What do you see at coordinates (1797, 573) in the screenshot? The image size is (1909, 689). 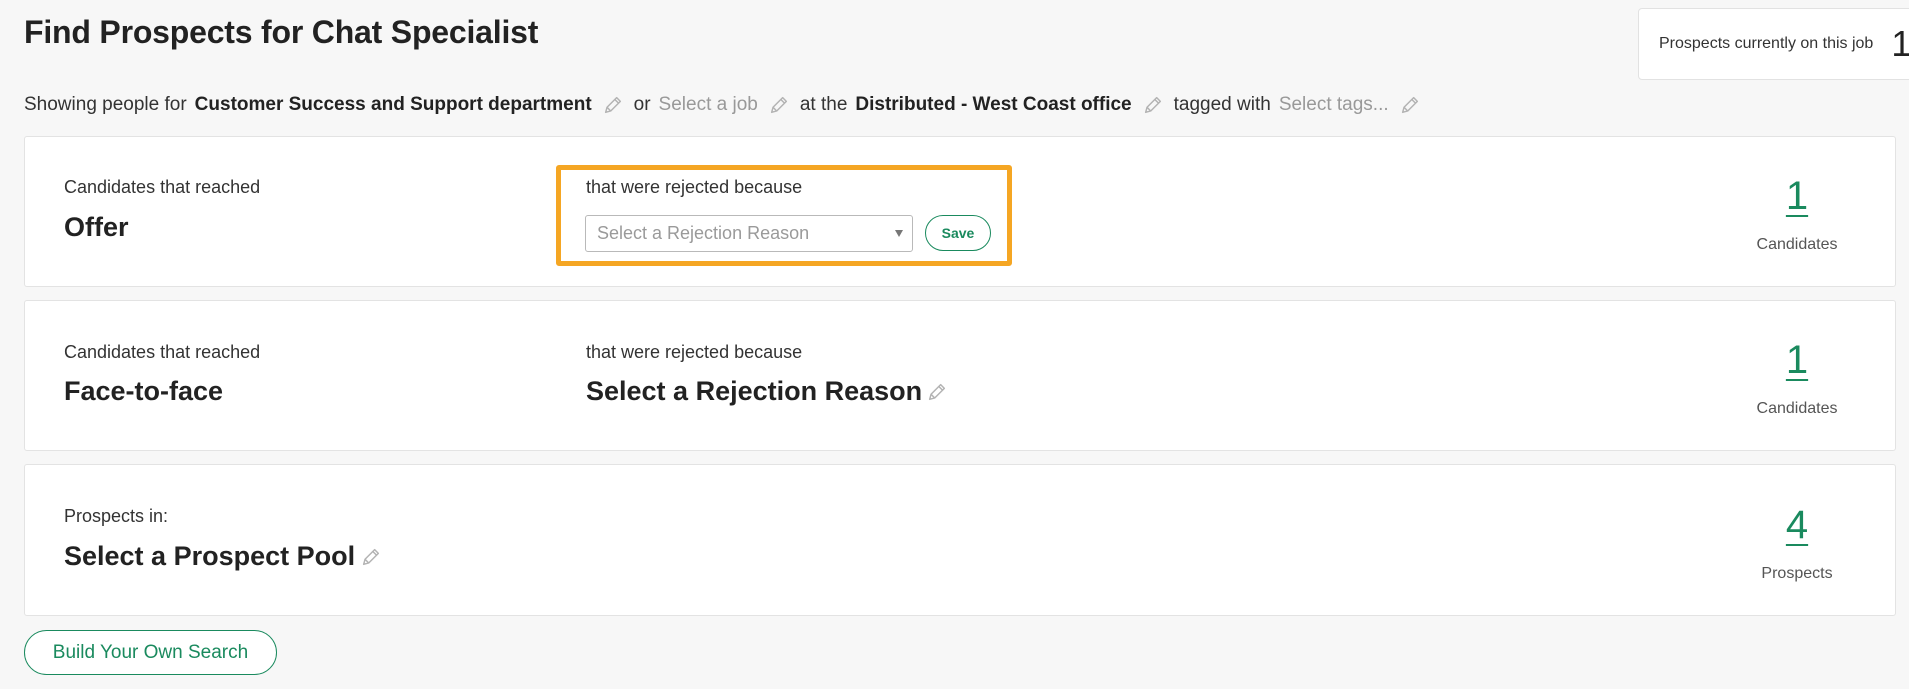 I see `prospect-count-caption: Prospects` at bounding box center [1797, 573].